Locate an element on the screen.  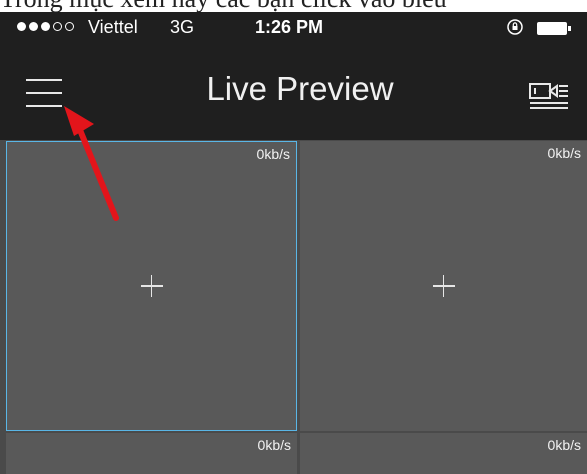
playback-camera-icon is located at coordinates (549, 95).